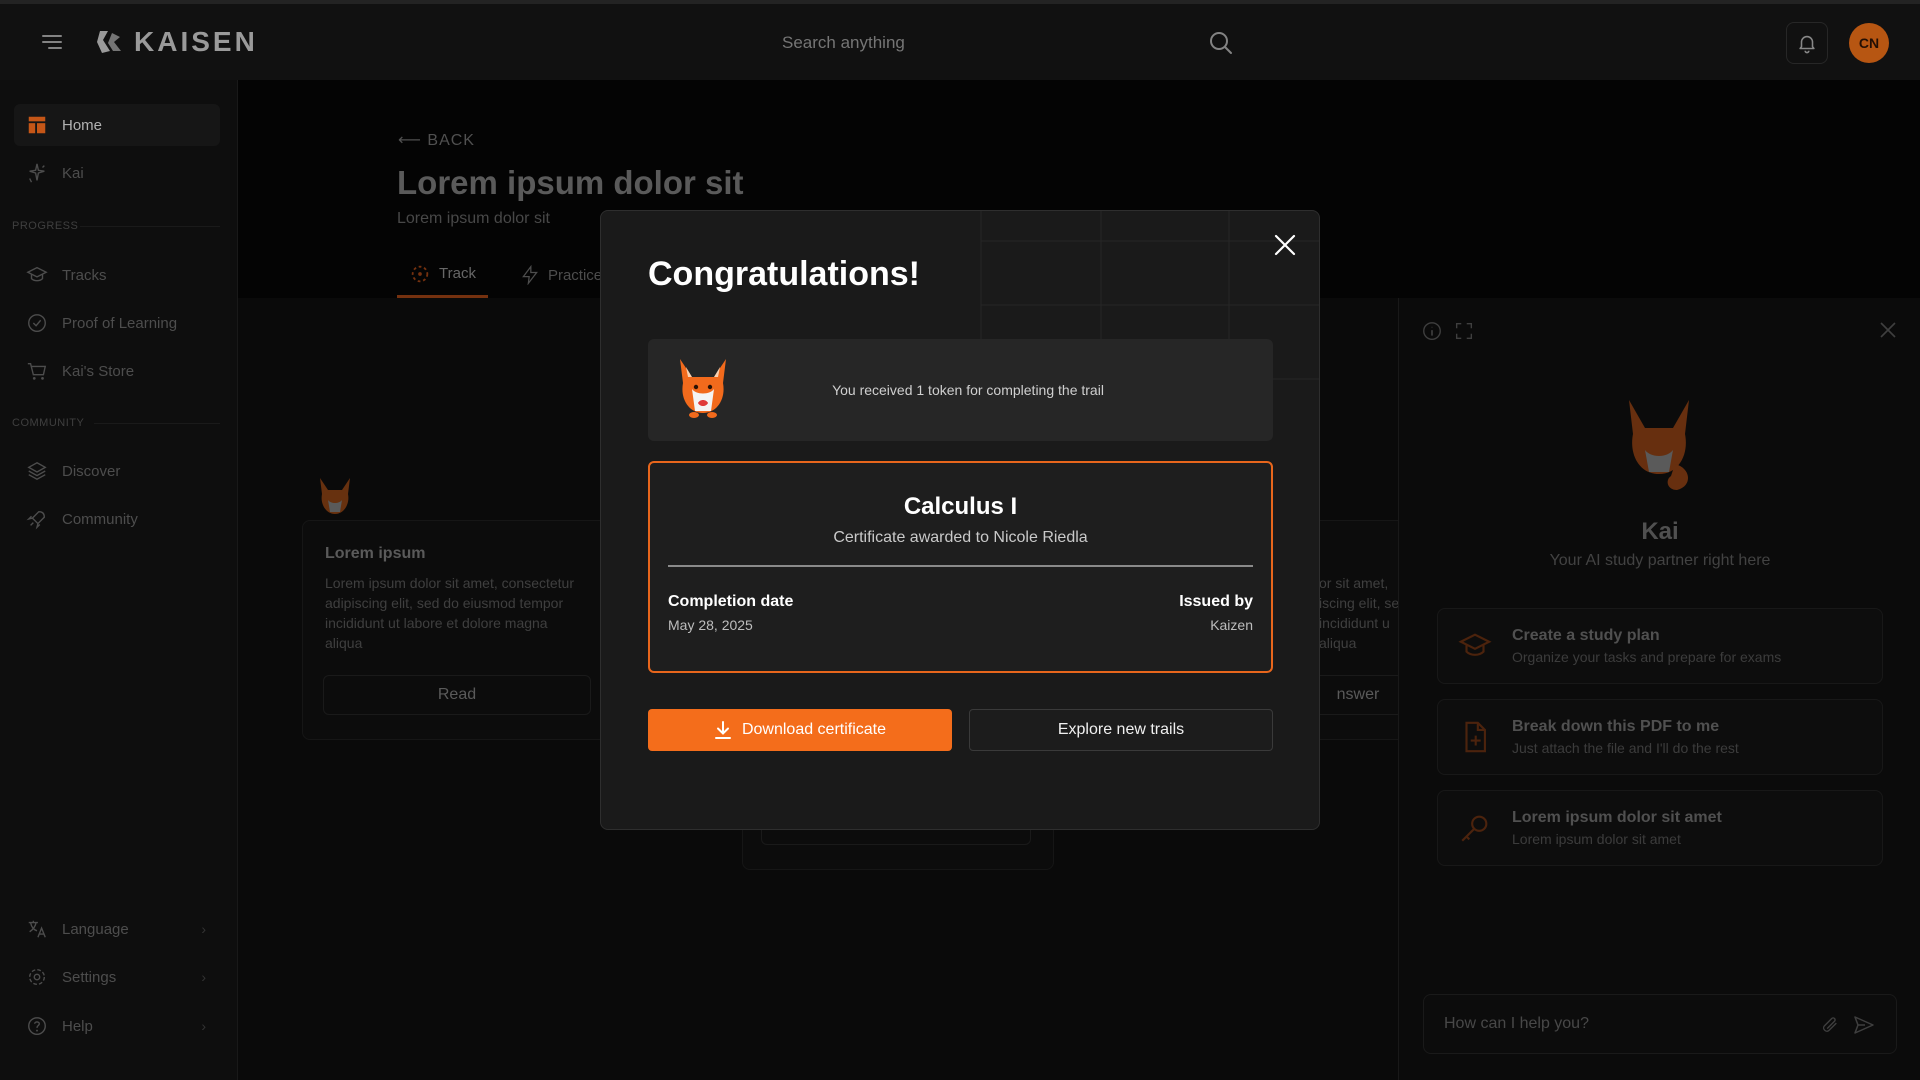  Describe the element at coordinates (722, 730) in the screenshot. I see `download-icon` at that location.